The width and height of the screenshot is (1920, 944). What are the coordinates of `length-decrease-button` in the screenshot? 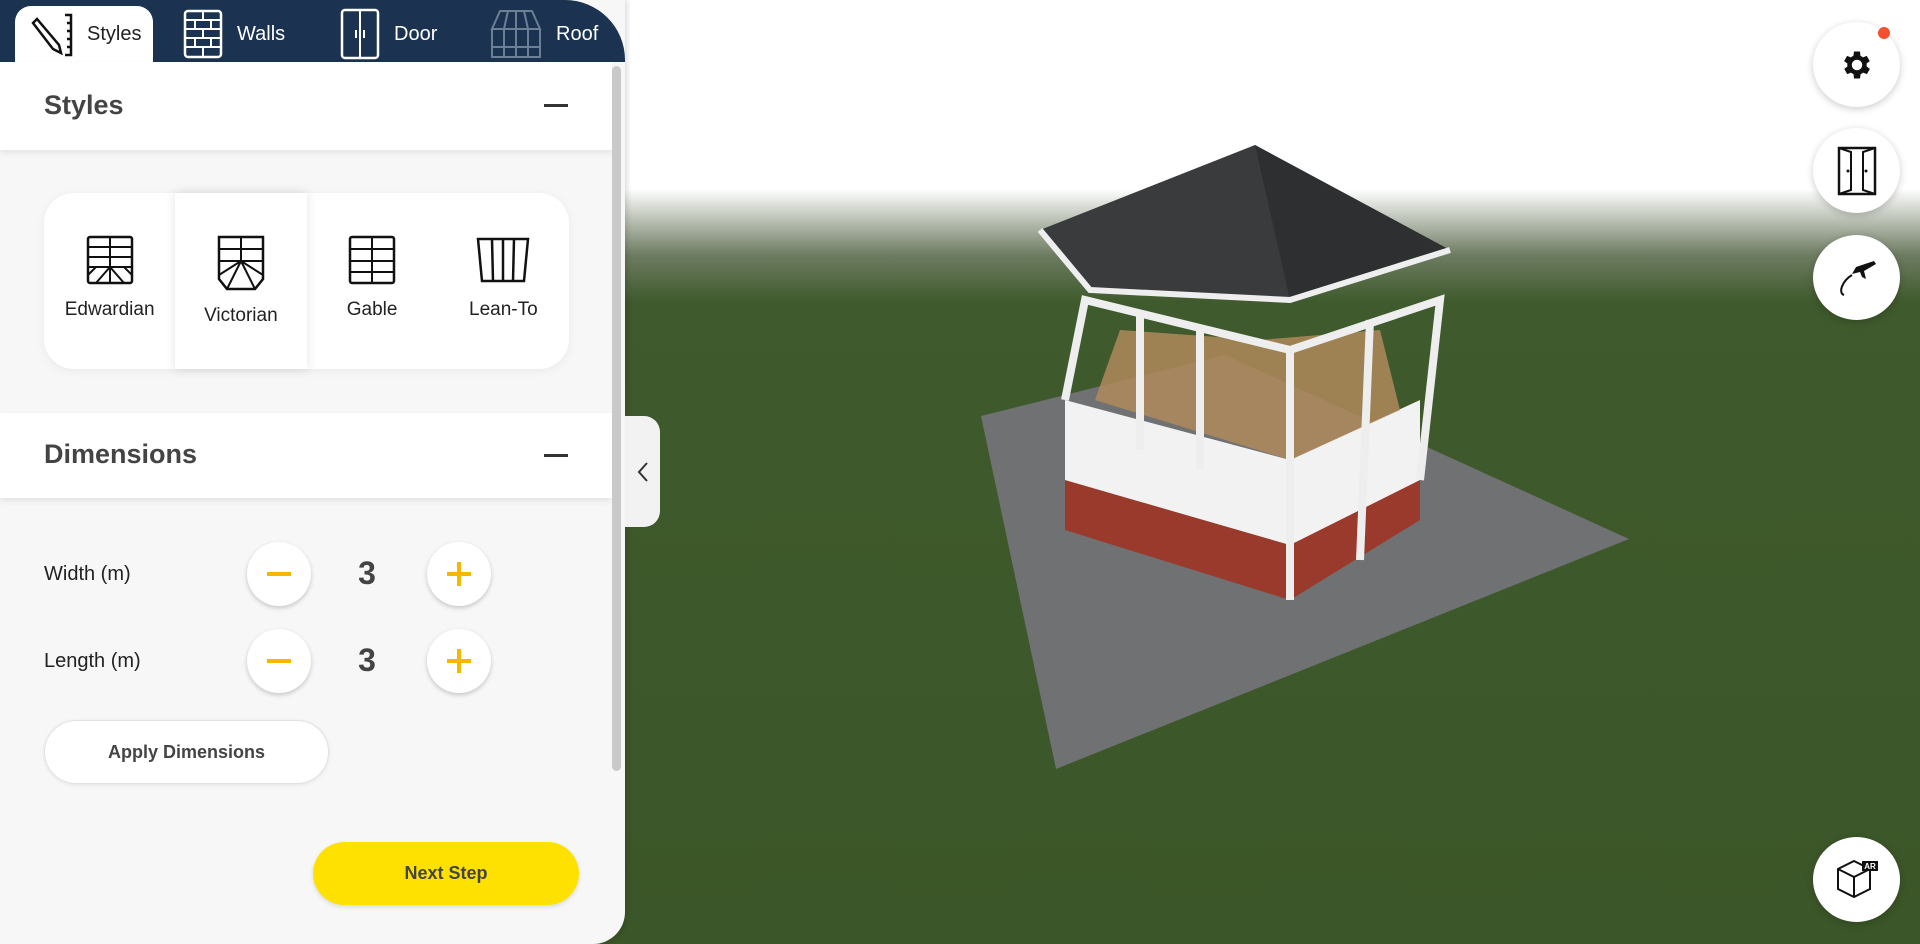 It's located at (279, 661).